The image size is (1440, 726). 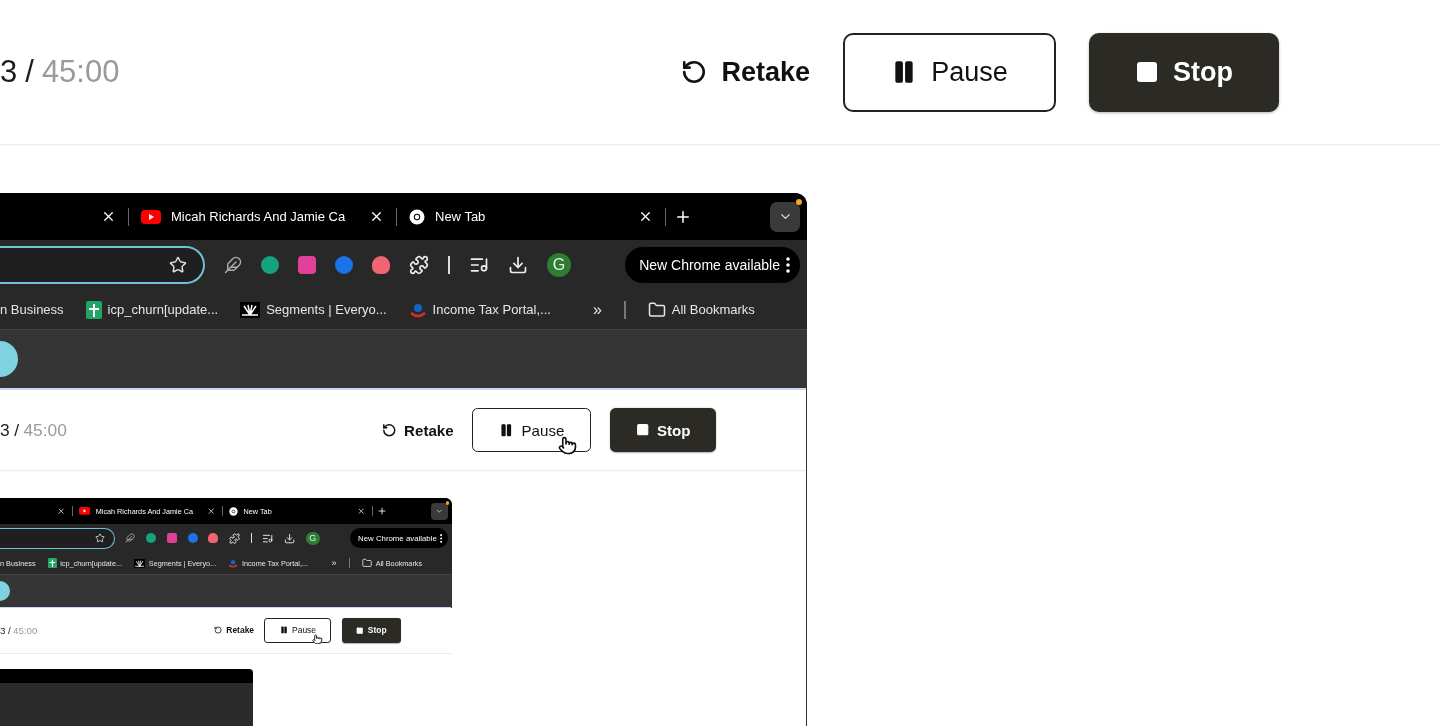 I want to click on download-icon, so click(x=518, y=265).